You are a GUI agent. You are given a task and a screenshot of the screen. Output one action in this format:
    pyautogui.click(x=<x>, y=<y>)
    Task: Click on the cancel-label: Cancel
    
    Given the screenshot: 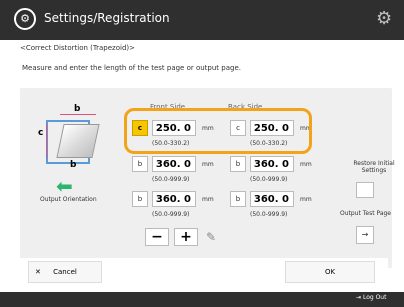 What is the action you would take?
    pyautogui.click(x=65, y=272)
    